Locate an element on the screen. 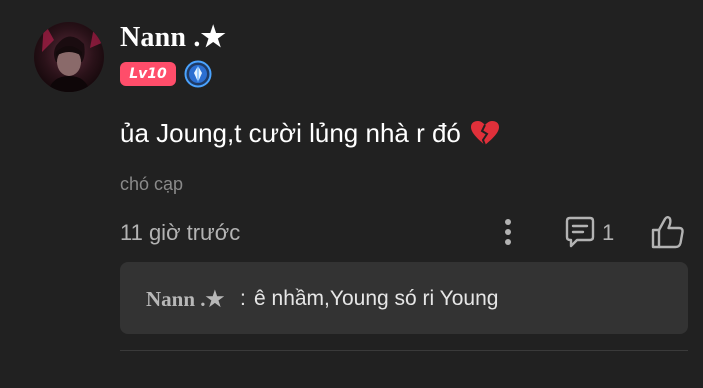 The height and width of the screenshot is (388, 703). comment-tag: chó cạp is located at coordinates (152, 184).